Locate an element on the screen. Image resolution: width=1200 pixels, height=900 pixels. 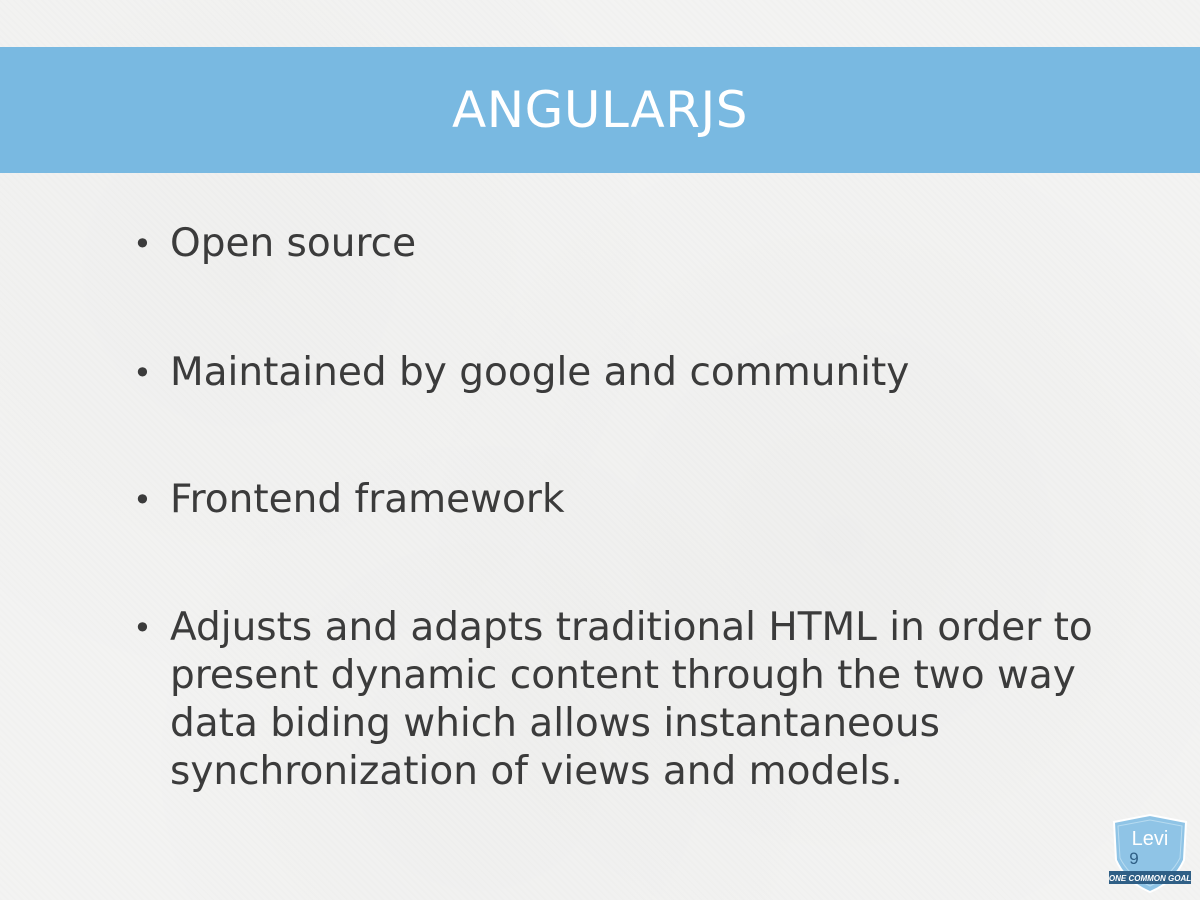
logo-number: 9 is located at coordinates (1133, 858).